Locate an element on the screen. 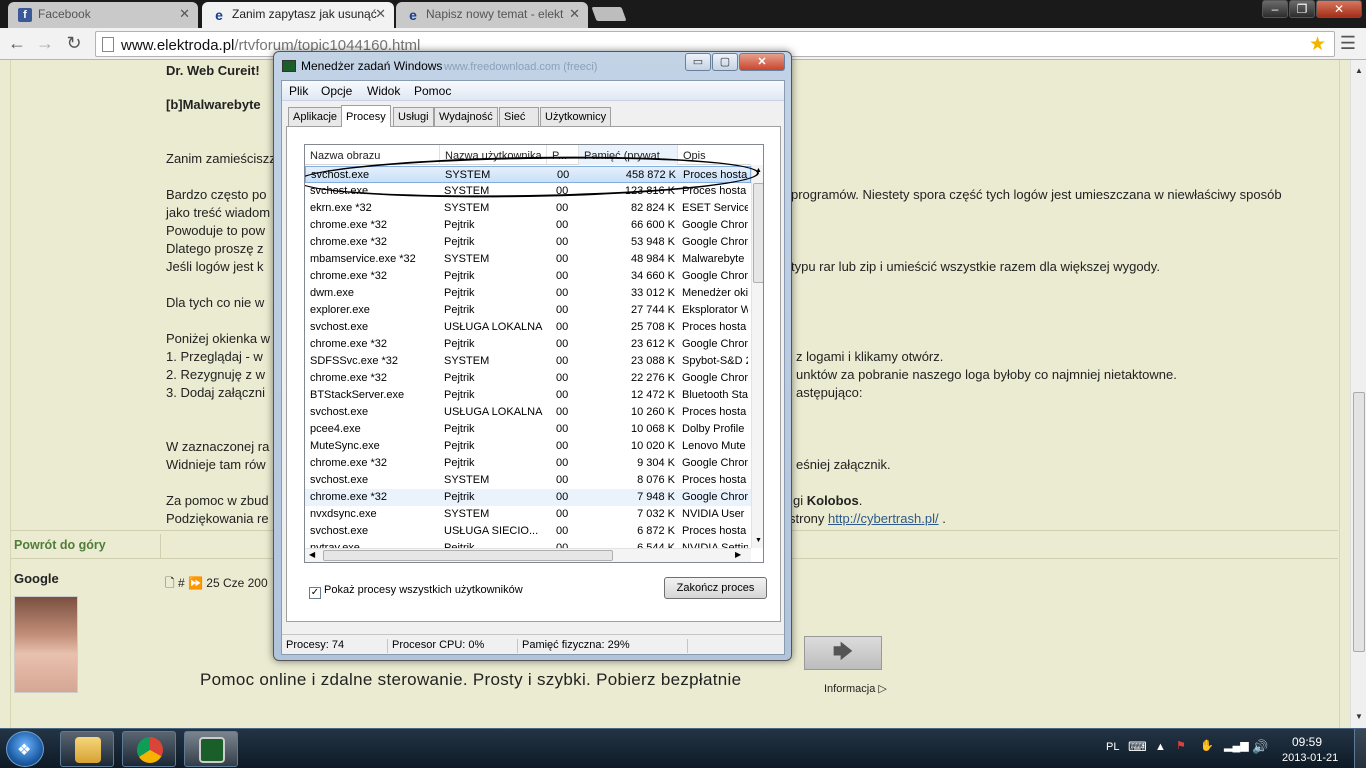 This screenshot has width=1366, height=768. memory-cell: 8 076 K is located at coordinates (656, 480).